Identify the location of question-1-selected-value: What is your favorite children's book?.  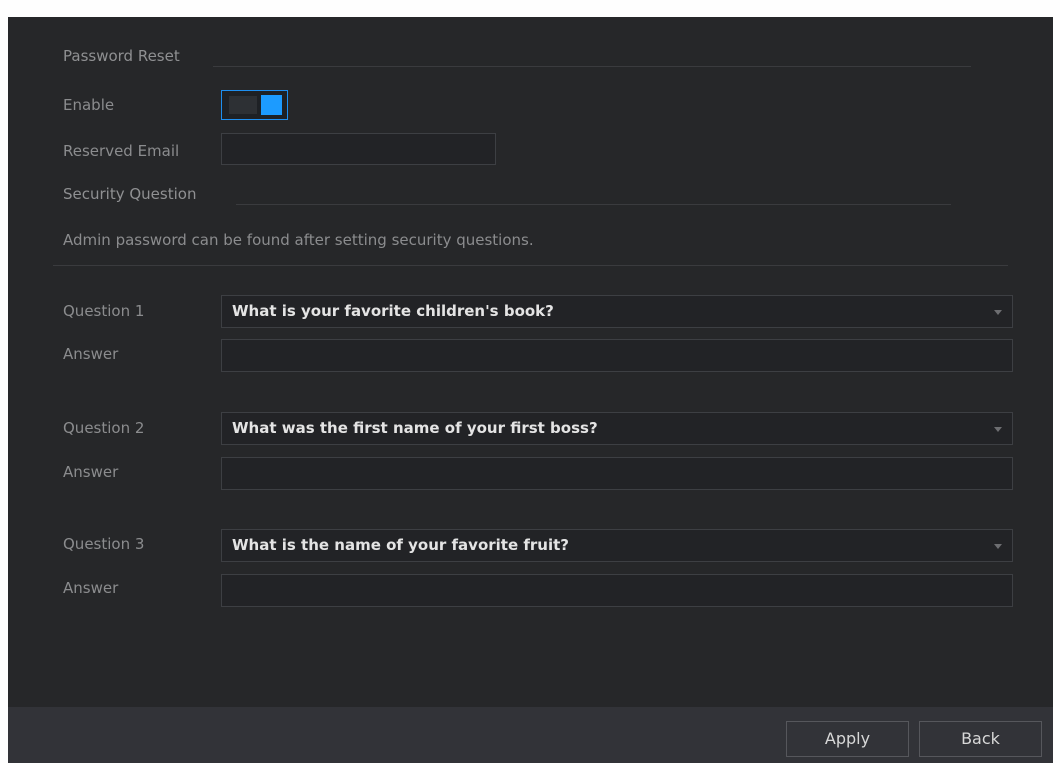
(393, 311).